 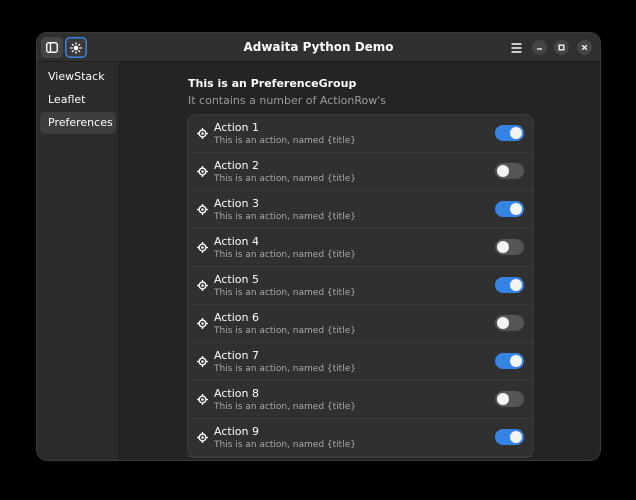 I want to click on close-icon, so click(x=584, y=47).